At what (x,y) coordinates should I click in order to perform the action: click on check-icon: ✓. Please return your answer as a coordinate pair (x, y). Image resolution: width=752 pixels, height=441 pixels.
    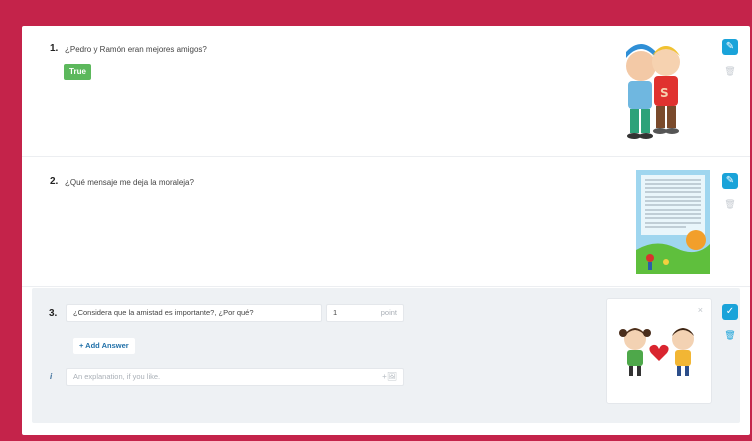
    Looking at the image, I should click on (730, 311).